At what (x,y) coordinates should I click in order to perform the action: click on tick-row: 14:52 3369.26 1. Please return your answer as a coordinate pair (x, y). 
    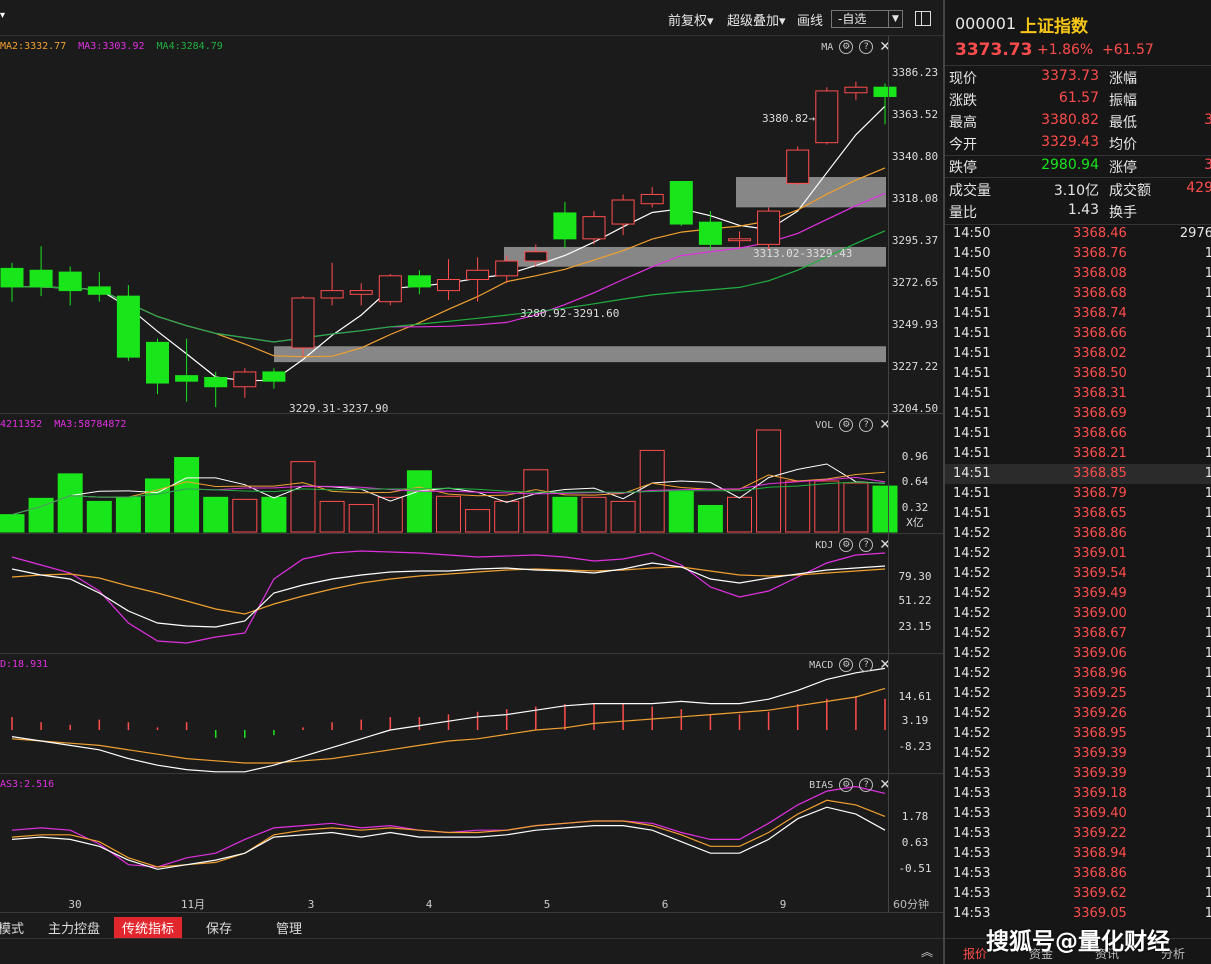
    Looking at the image, I should click on (1078, 714).